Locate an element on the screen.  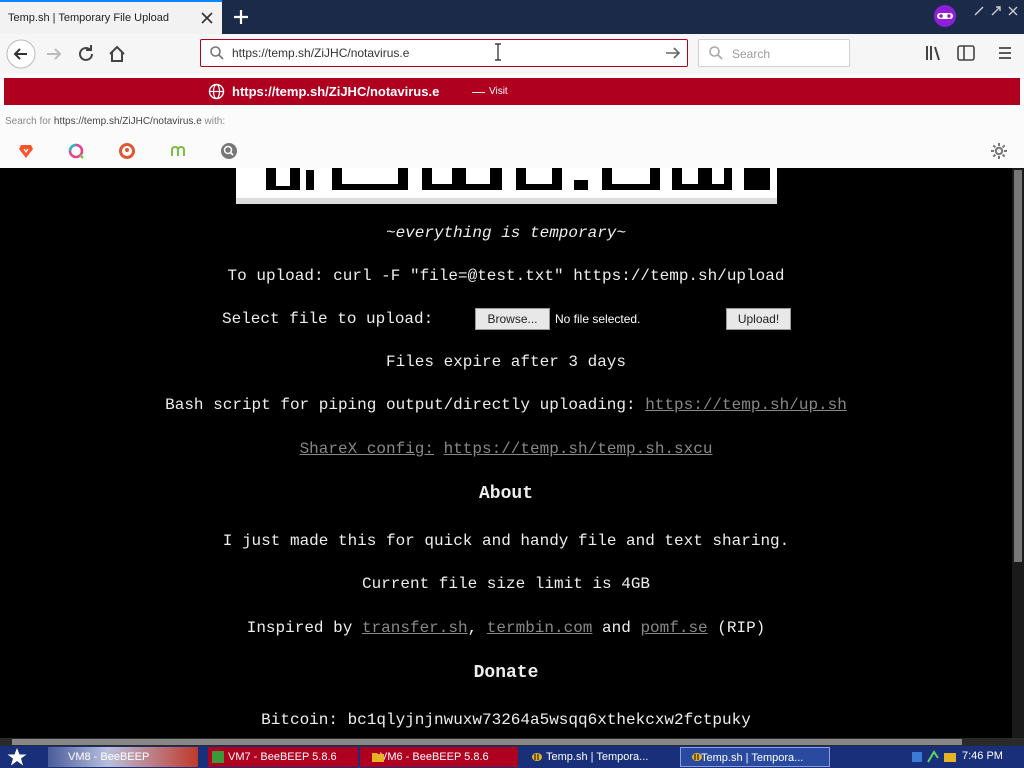
bash-script-link: https://temp.sh/up.sh is located at coordinates (746, 405).